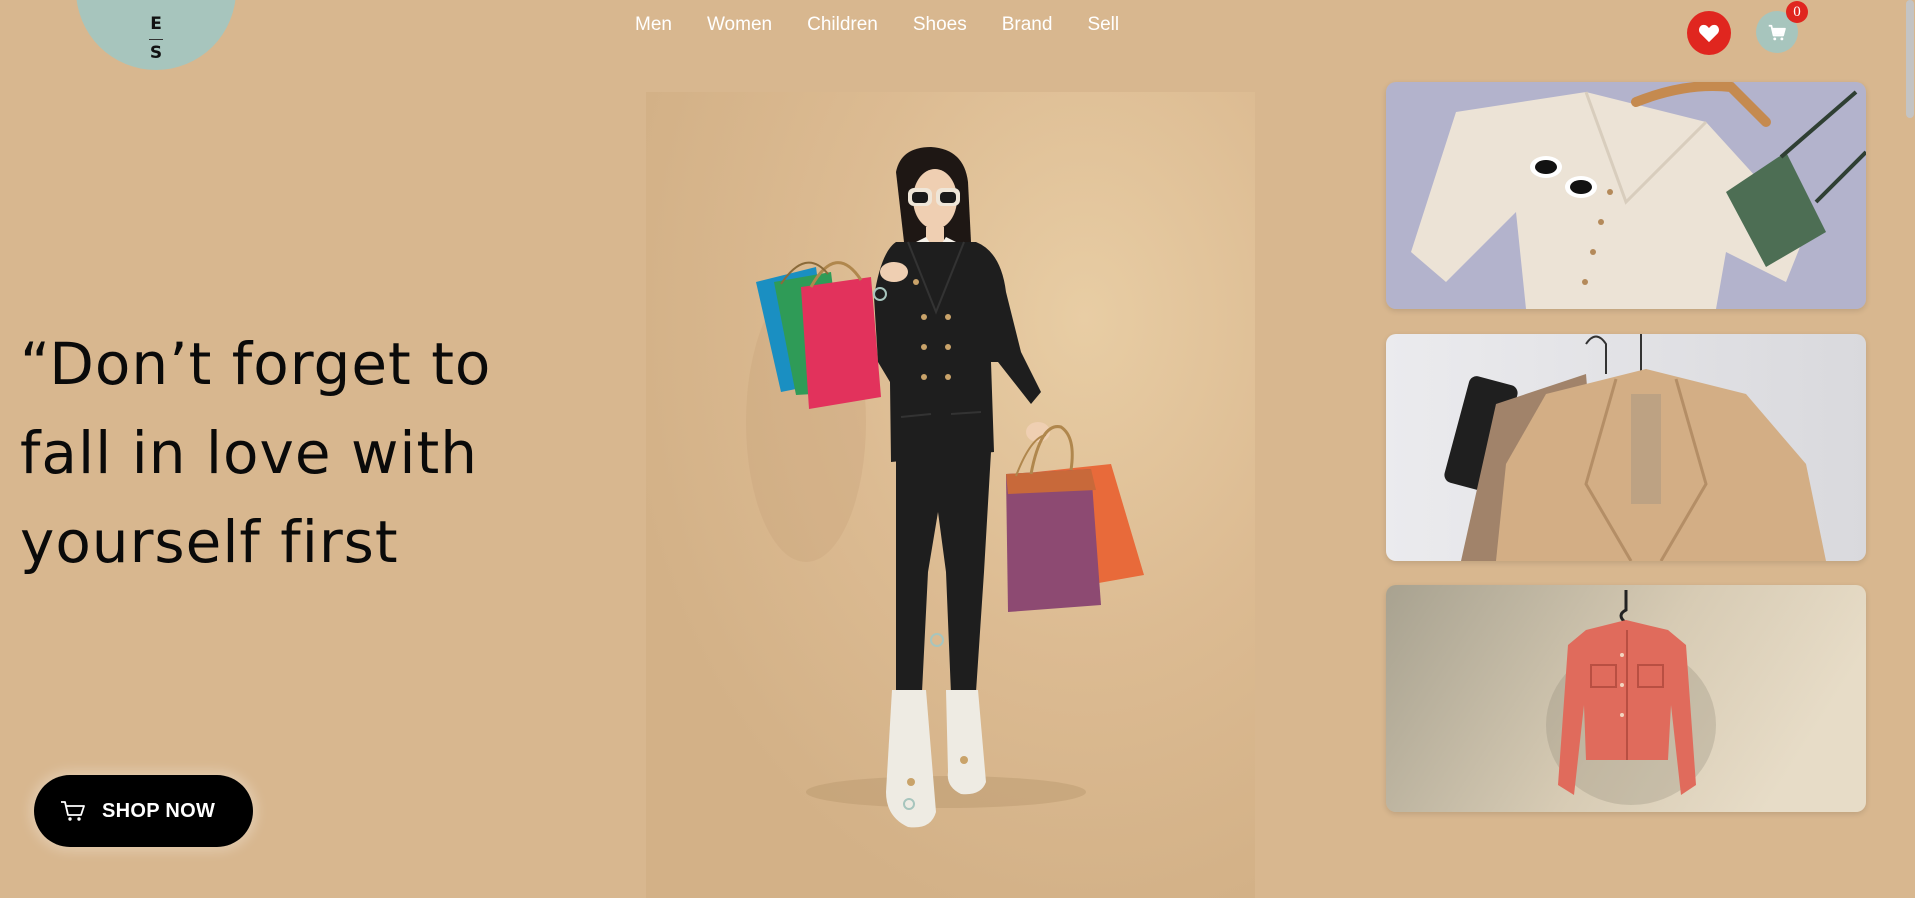 This screenshot has height=898, width=1915. I want to click on cart-button: 0, so click(1782, 27).